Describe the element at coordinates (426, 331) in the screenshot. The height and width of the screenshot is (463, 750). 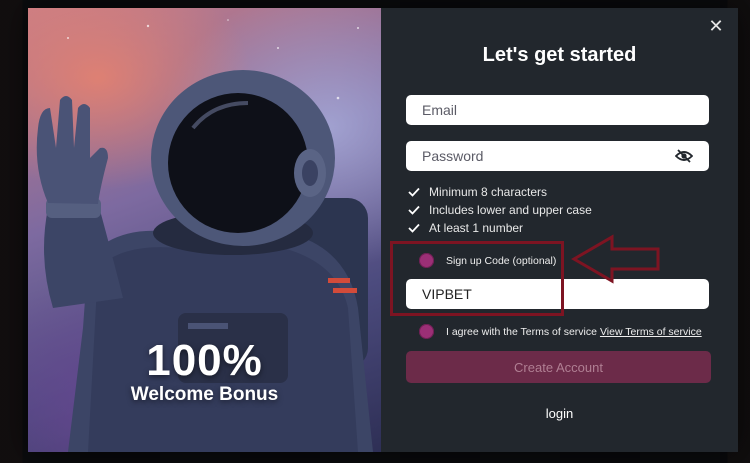
I see `terms-radio` at that location.